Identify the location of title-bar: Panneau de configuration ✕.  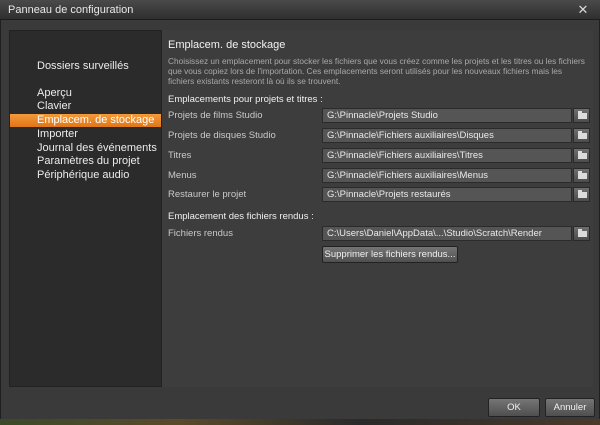
(300, 10).